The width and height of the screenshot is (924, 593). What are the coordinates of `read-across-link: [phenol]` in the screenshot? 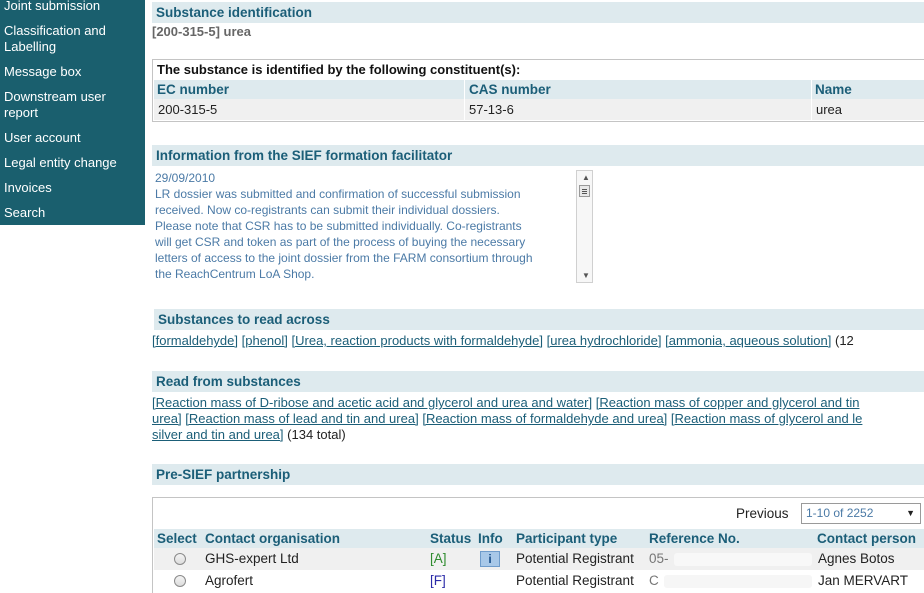 It's located at (265, 340).